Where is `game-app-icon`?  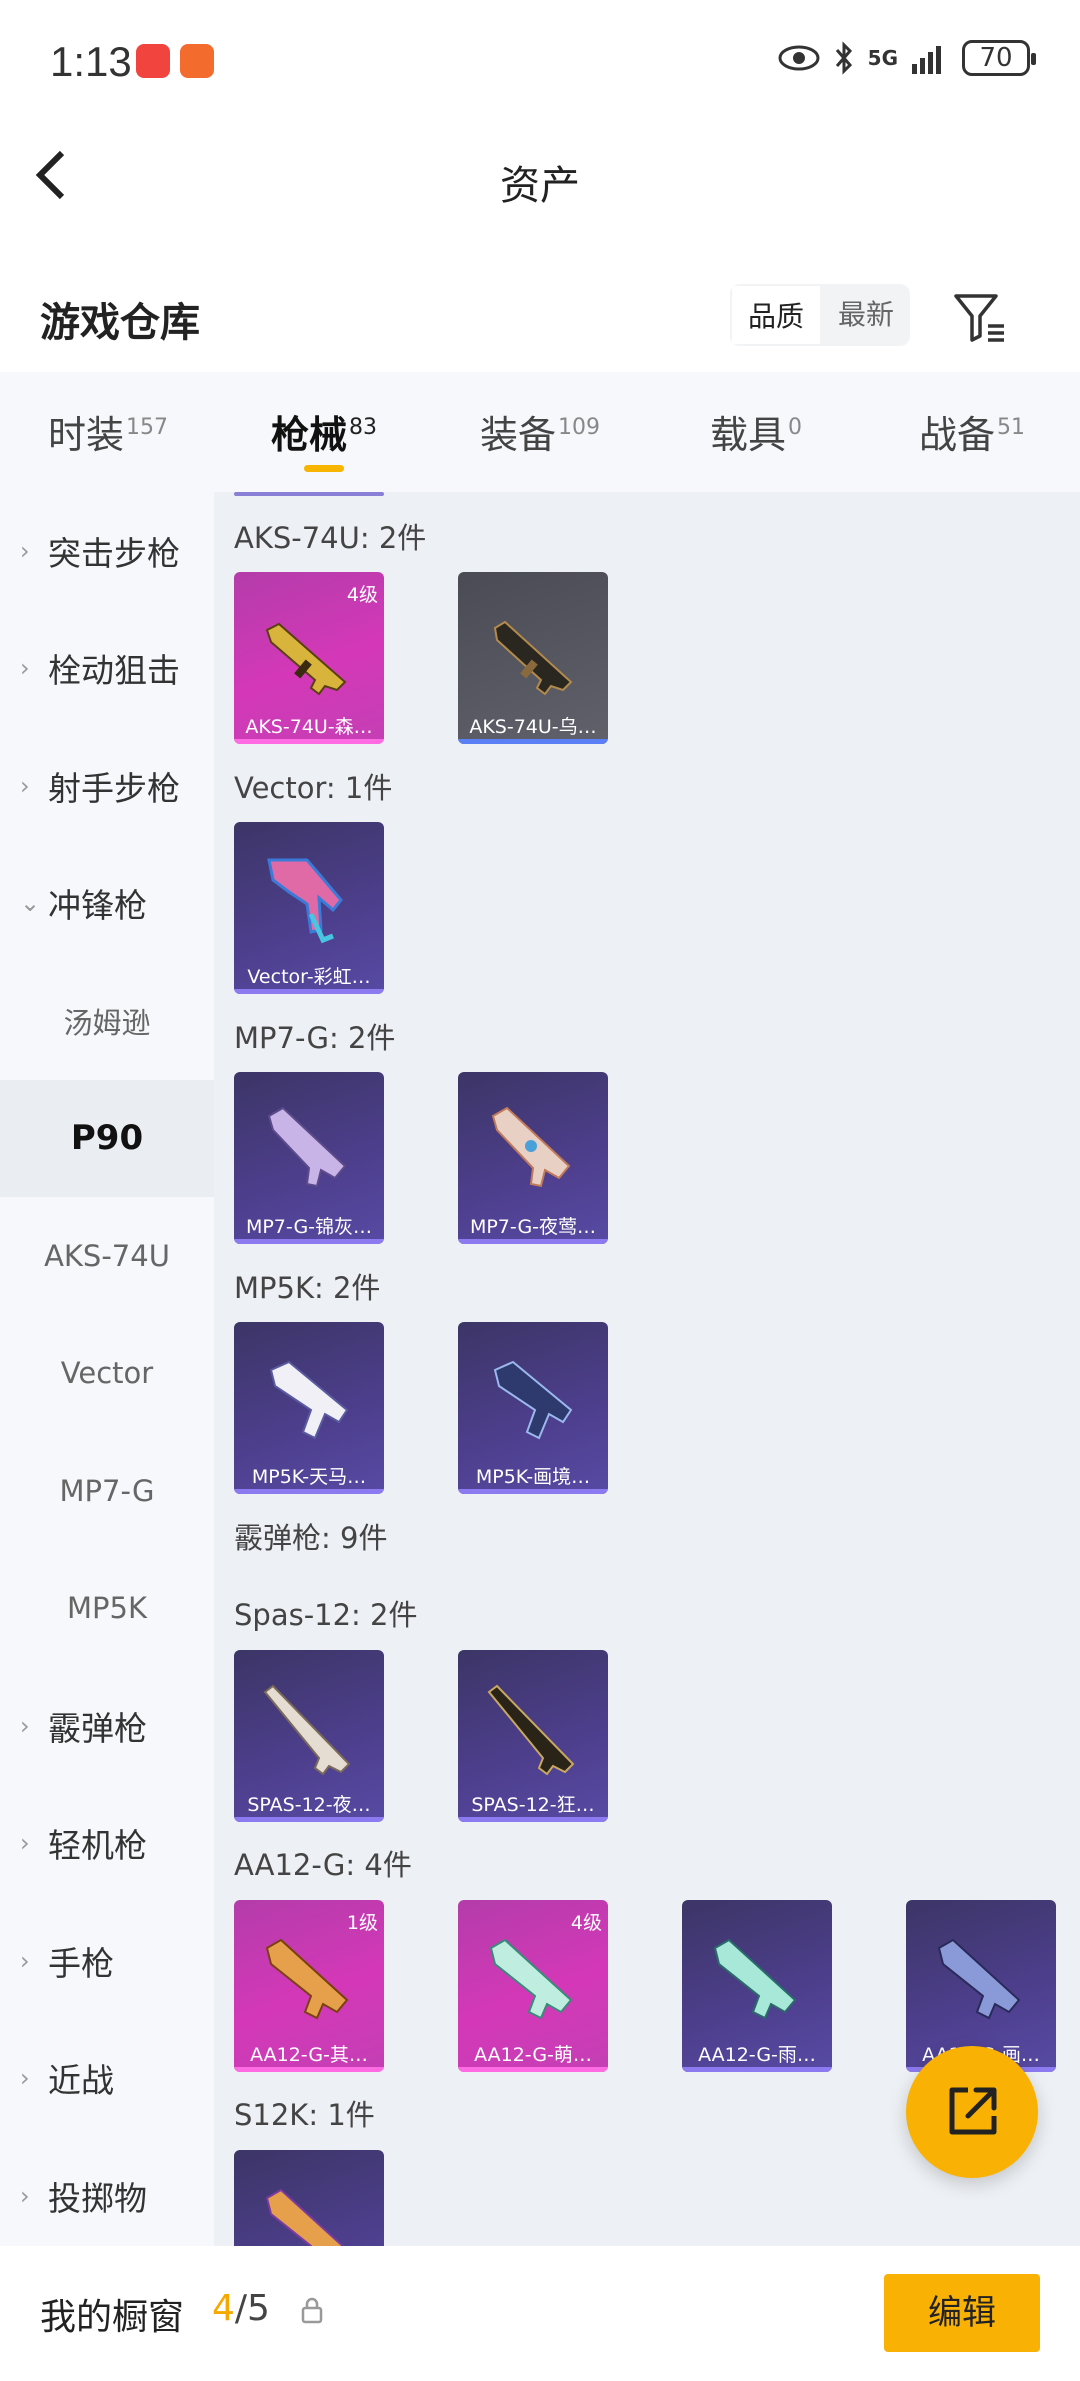
game-app-icon is located at coordinates (197, 61).